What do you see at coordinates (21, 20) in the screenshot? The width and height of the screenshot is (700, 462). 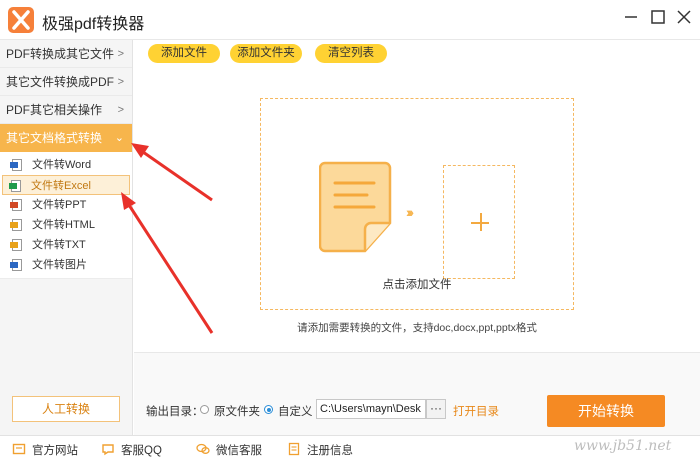 I see `app-logo-icon` at bounding box center [21, 20].